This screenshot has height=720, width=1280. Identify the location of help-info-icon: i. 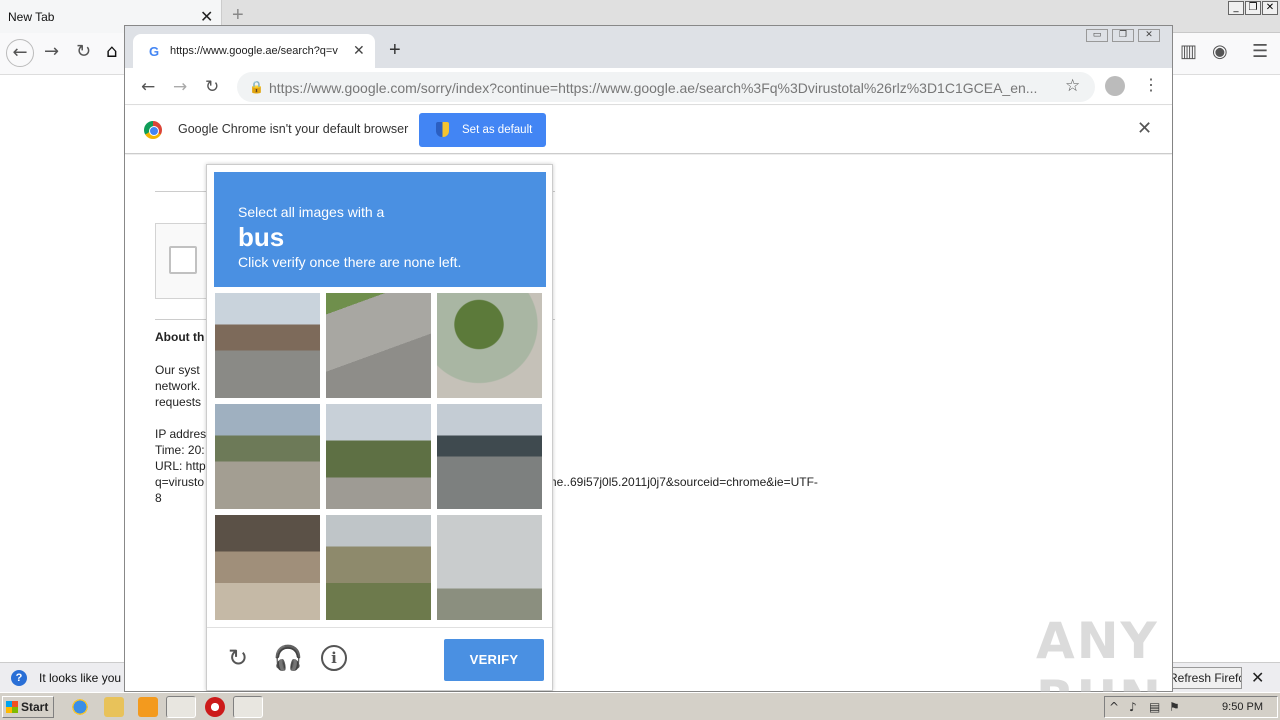
(334, 658).